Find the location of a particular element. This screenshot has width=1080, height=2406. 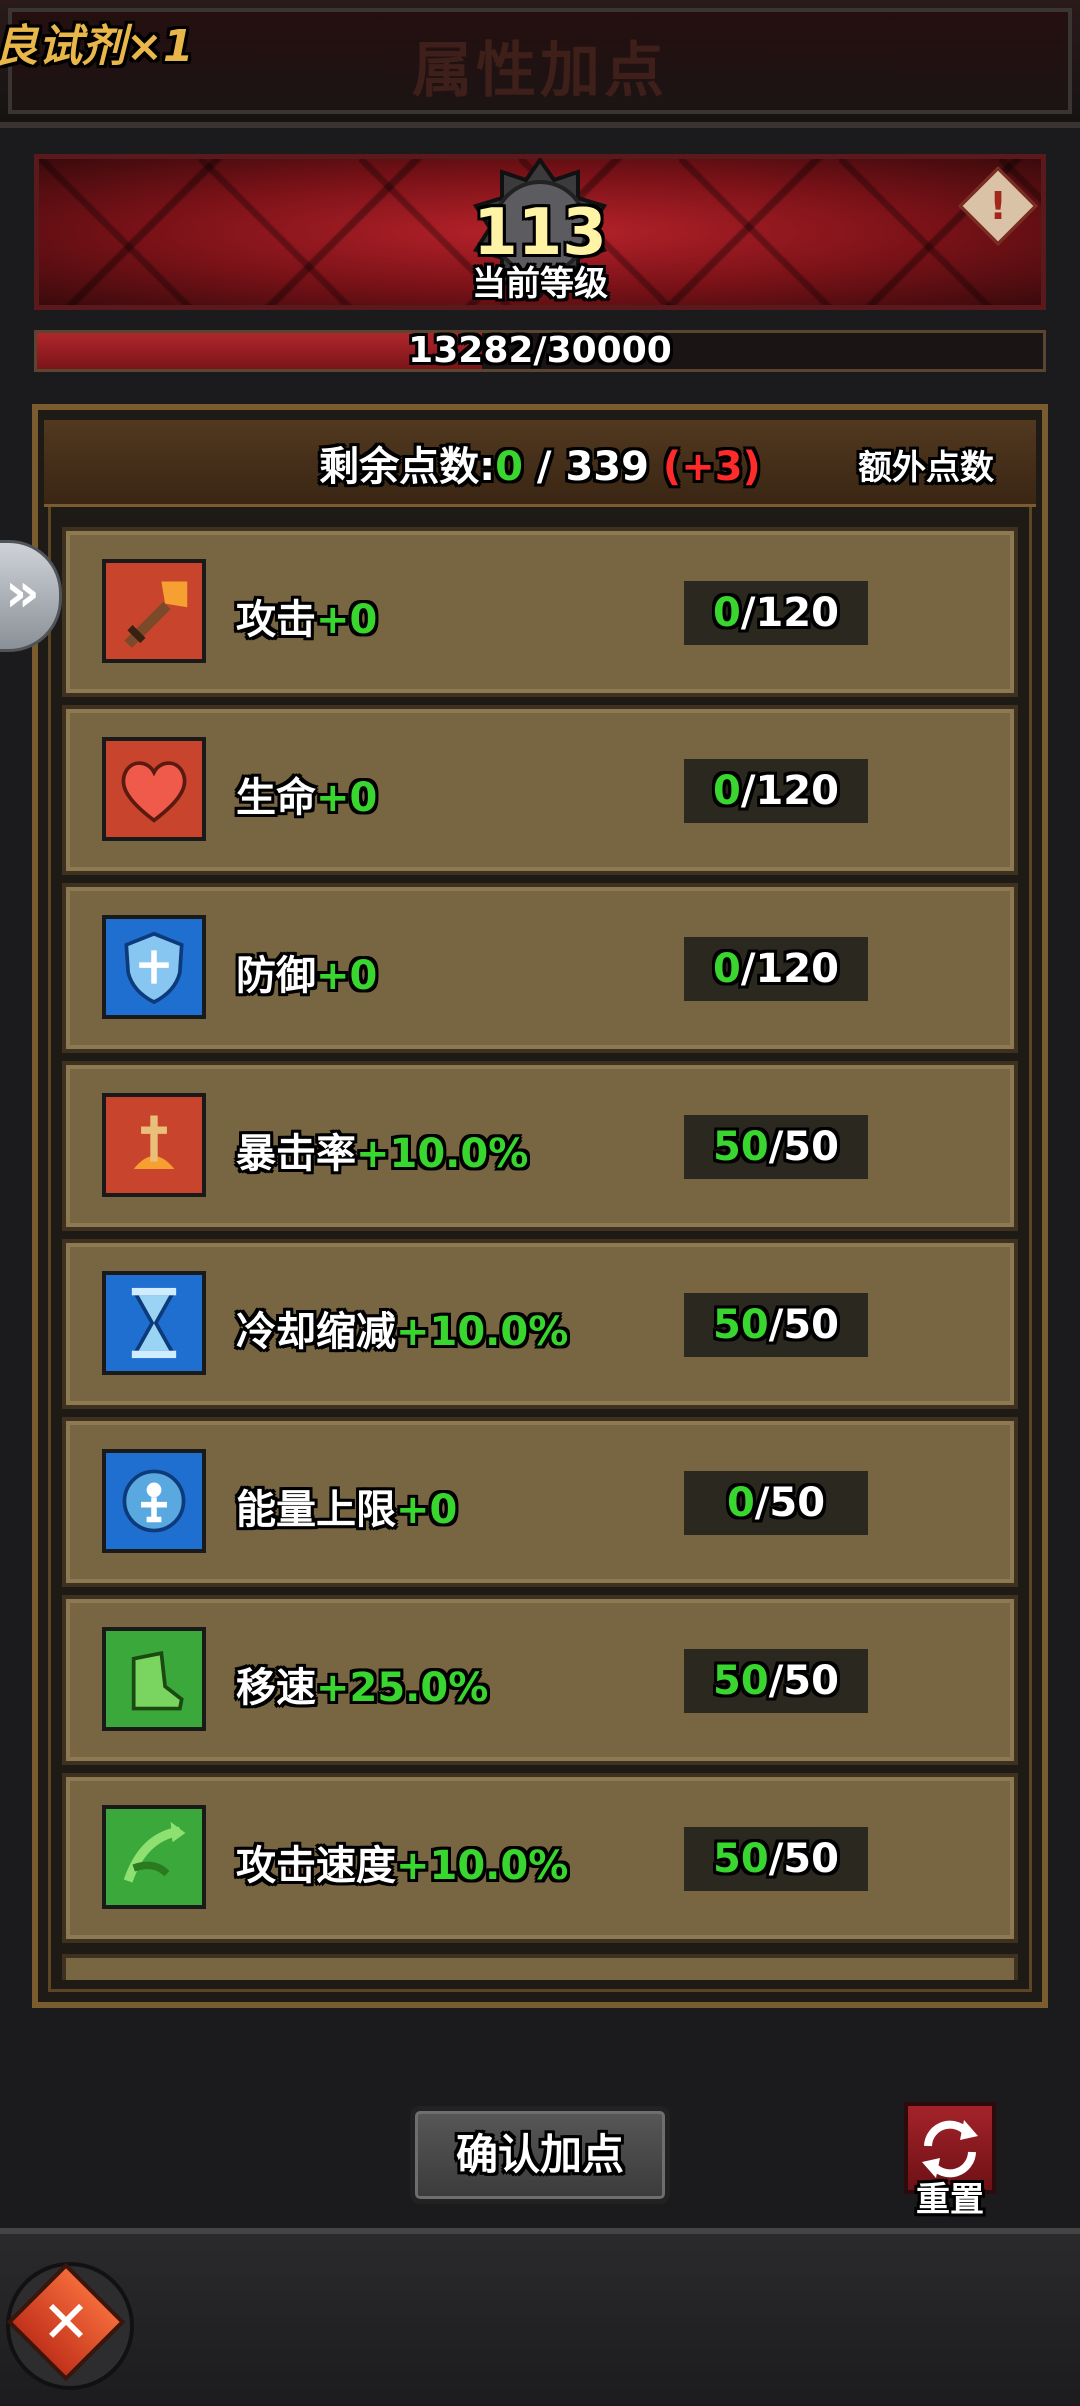

close-icon: ✕ is located at coordinates (66, 2322).